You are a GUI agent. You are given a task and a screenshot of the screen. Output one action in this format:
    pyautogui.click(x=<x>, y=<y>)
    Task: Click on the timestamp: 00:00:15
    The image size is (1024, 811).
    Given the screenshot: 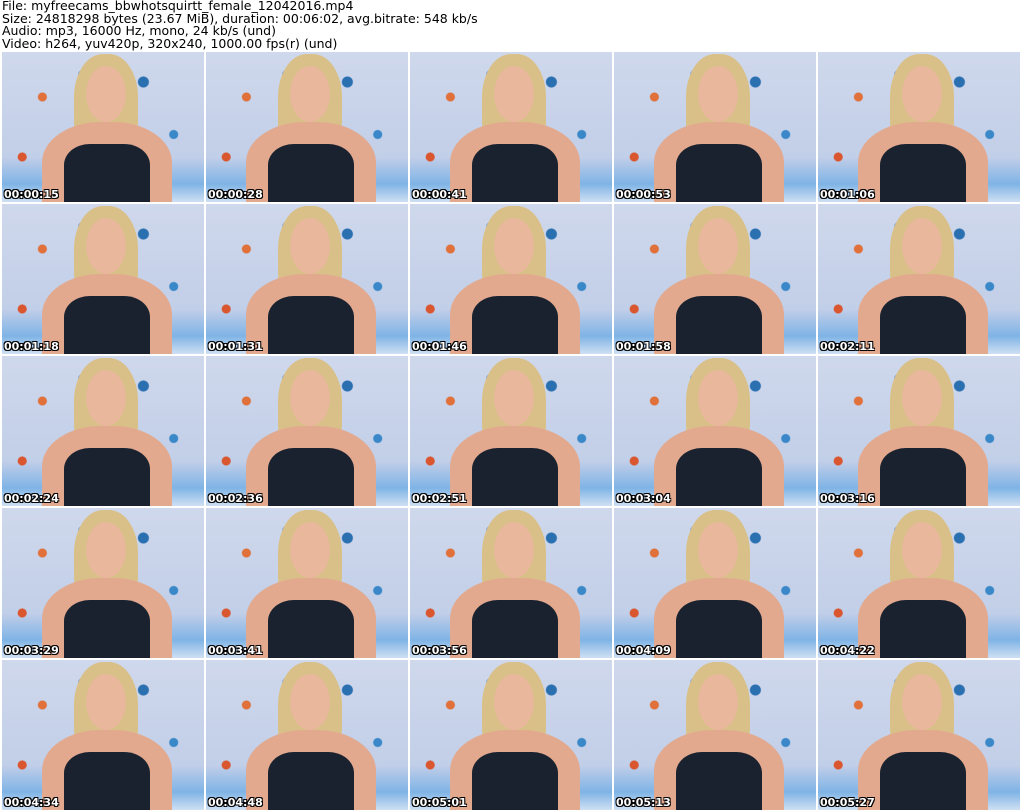 What is the action you would take?
    pyautogui.click(x=31, y=194)
    